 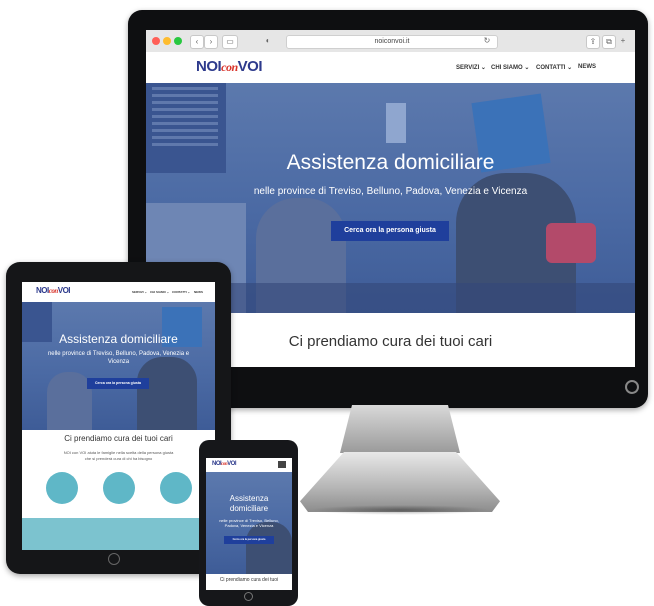 I want to click on phone-hero-title-1: Assistenza, so click(x=249, y=498).